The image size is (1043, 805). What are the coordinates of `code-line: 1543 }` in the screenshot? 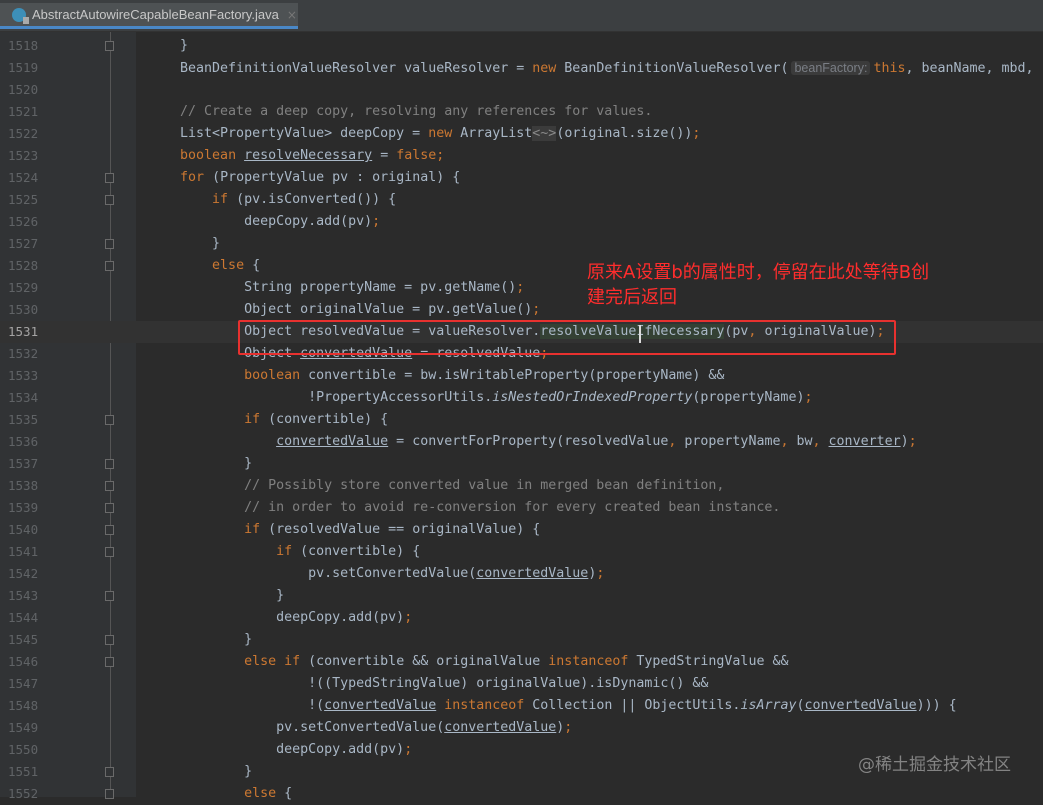 It's located at (521, 596).